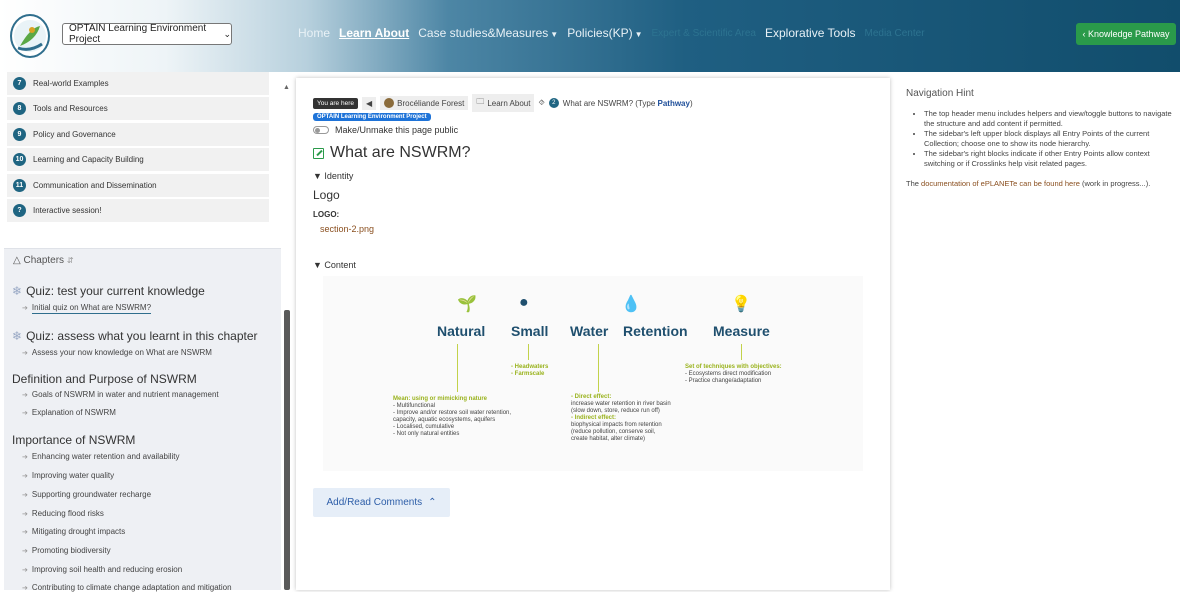  Describe the element at coordinates (138, 83) in the screenshot. I see `entry-point-item: 7 Real-world Examples` at that location.